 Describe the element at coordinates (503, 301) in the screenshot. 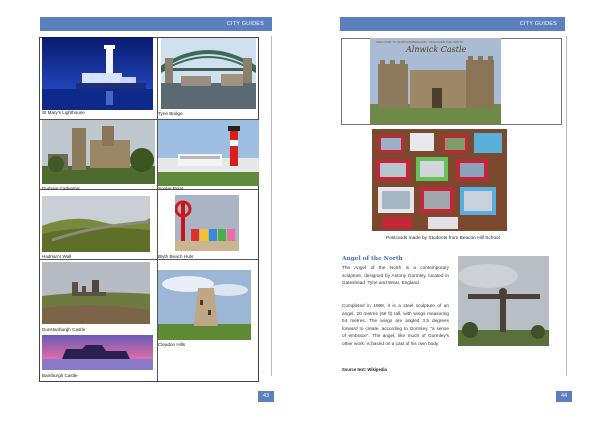

I see `photo-angel-of-the-north` at that location.